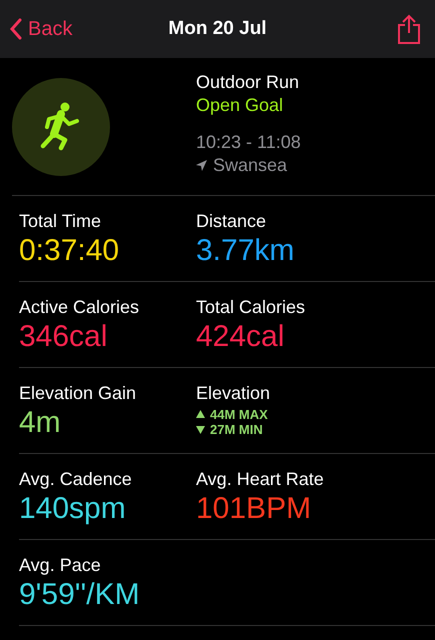 The image size is (435, 640). I want to click on metric-value: 0:37:40, so click(69, 251).